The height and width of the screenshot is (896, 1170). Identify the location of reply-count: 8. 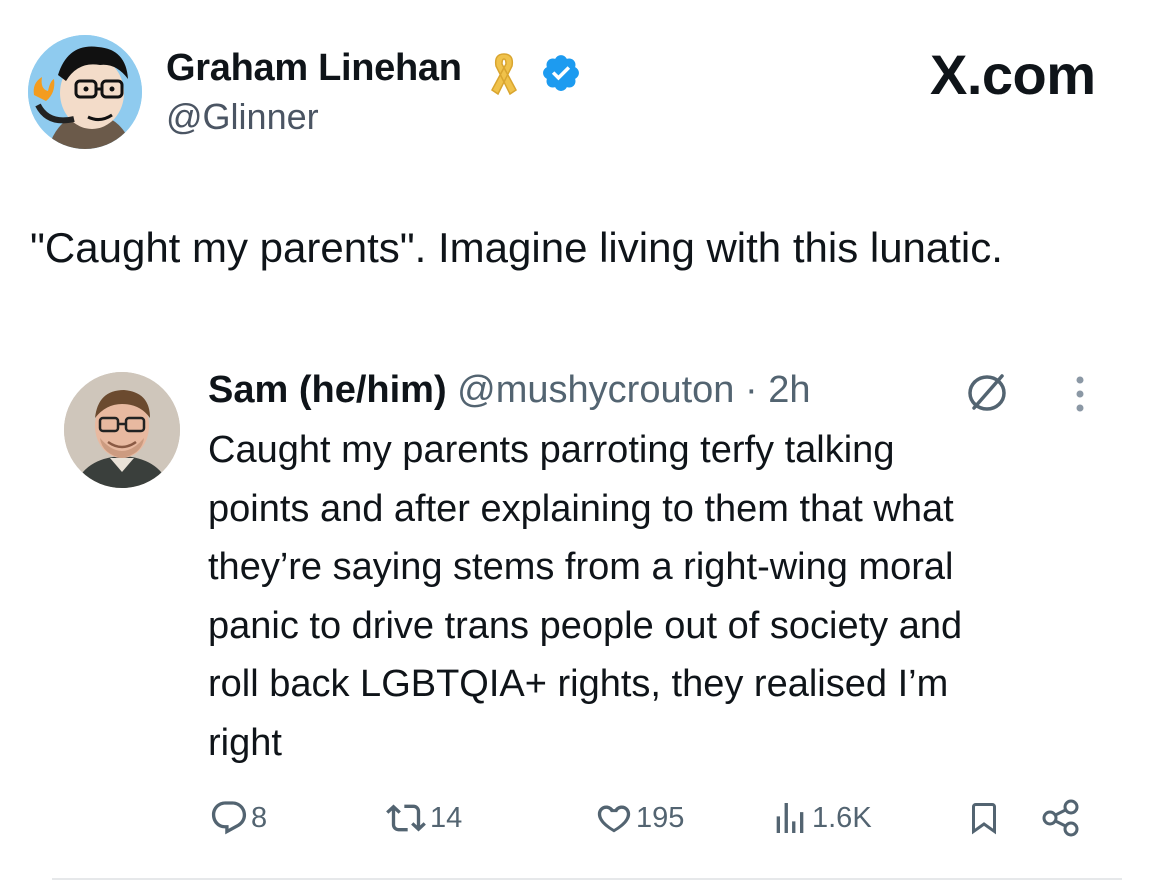
(259, 817).